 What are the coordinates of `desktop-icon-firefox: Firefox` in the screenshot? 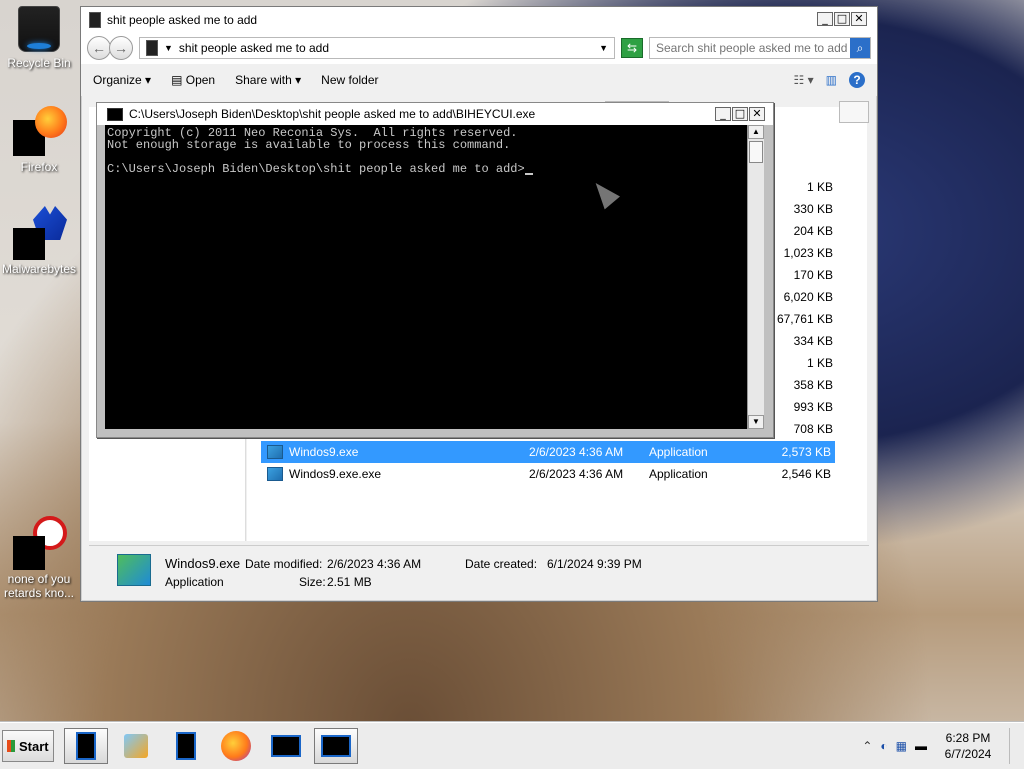 It's located at (39, 140).